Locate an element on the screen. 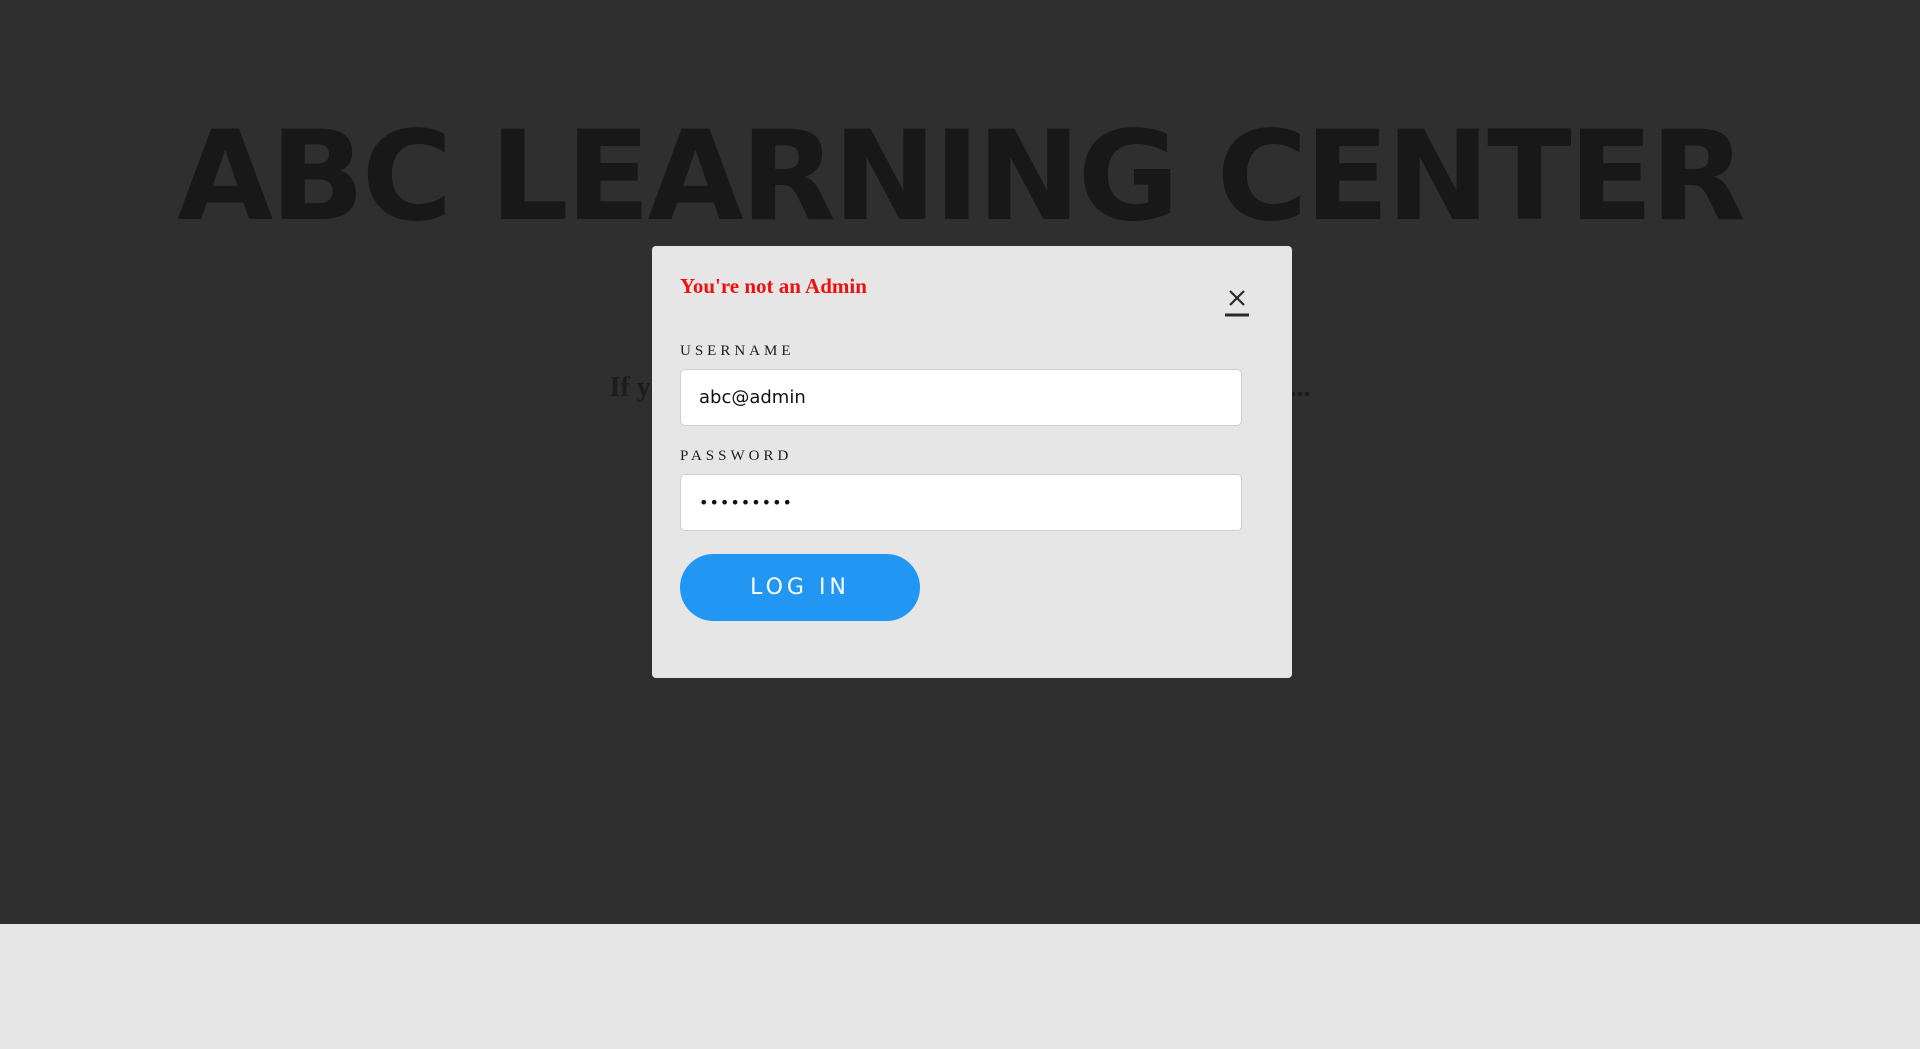 The image size is (1920, 1049). error-message: You're not an Admin is located at coordinates (773, 286).